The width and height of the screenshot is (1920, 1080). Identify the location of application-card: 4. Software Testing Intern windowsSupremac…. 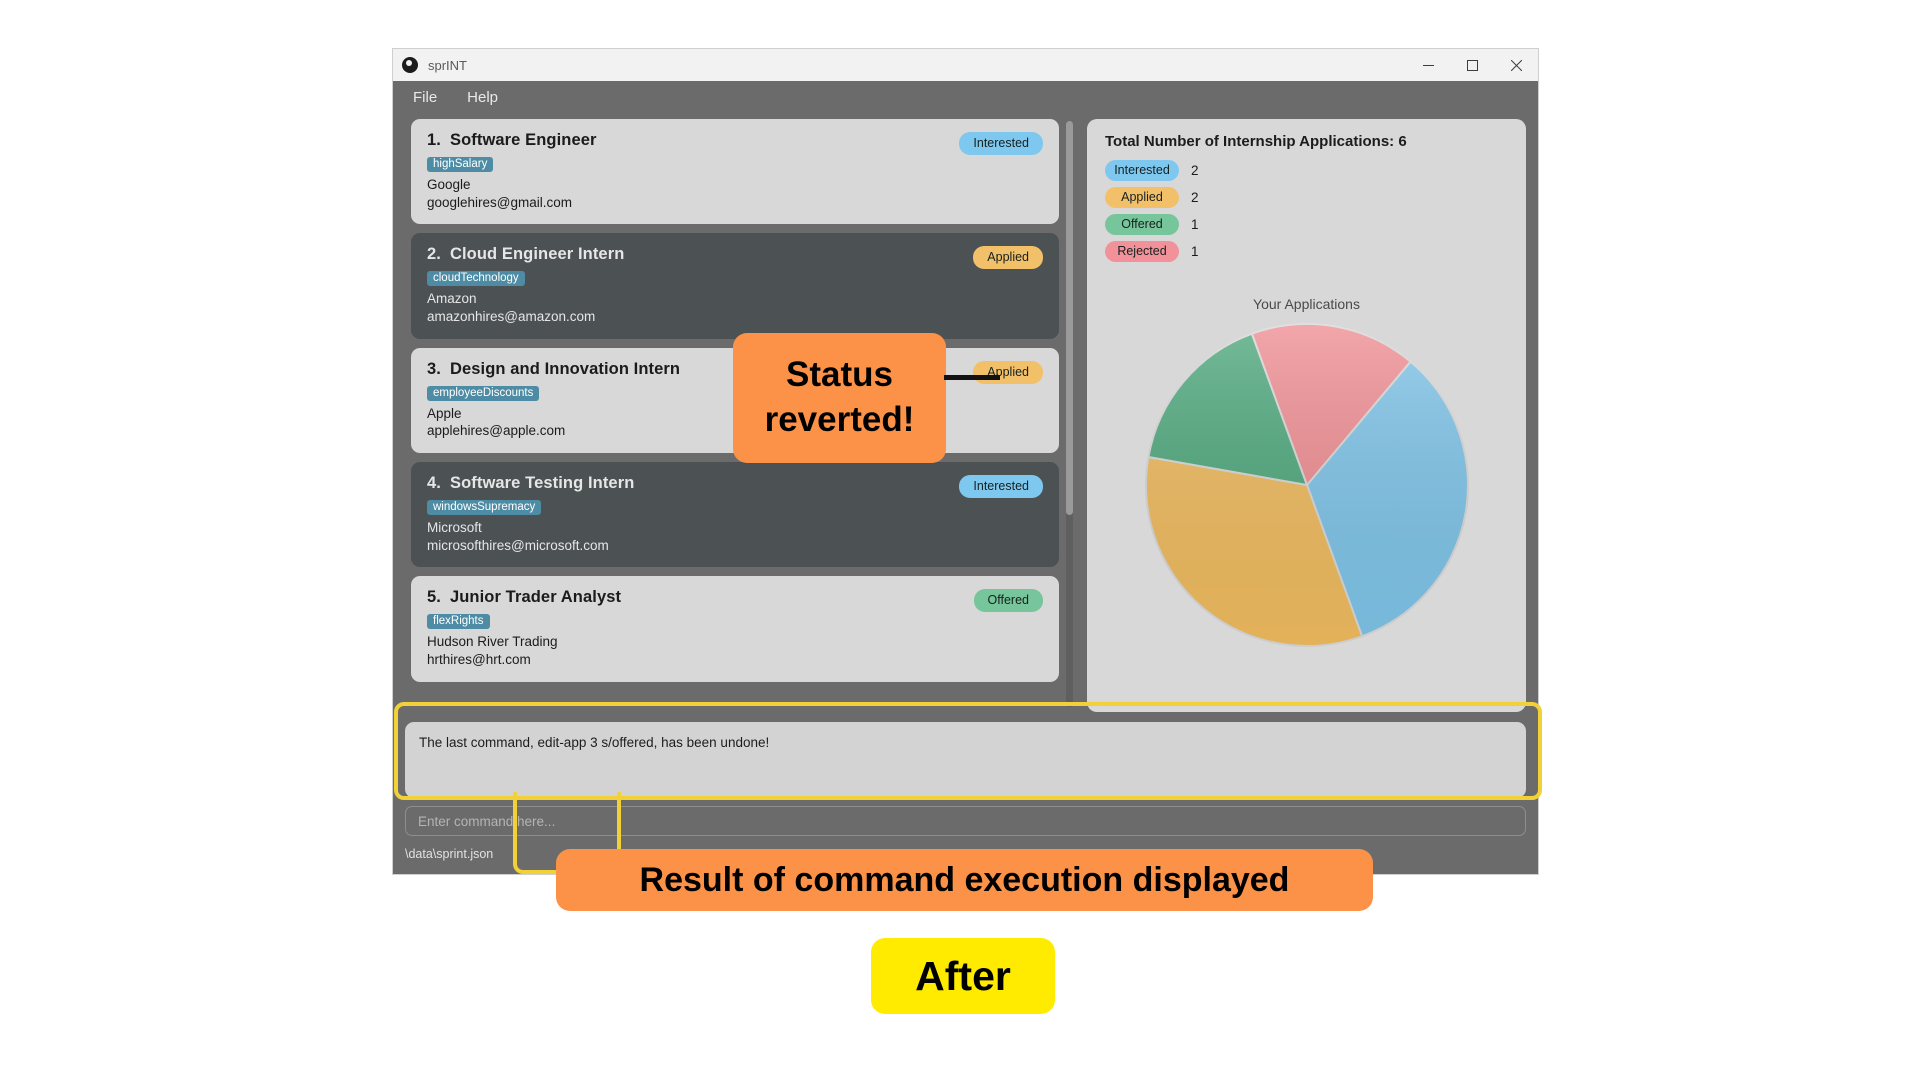
(735, 514).